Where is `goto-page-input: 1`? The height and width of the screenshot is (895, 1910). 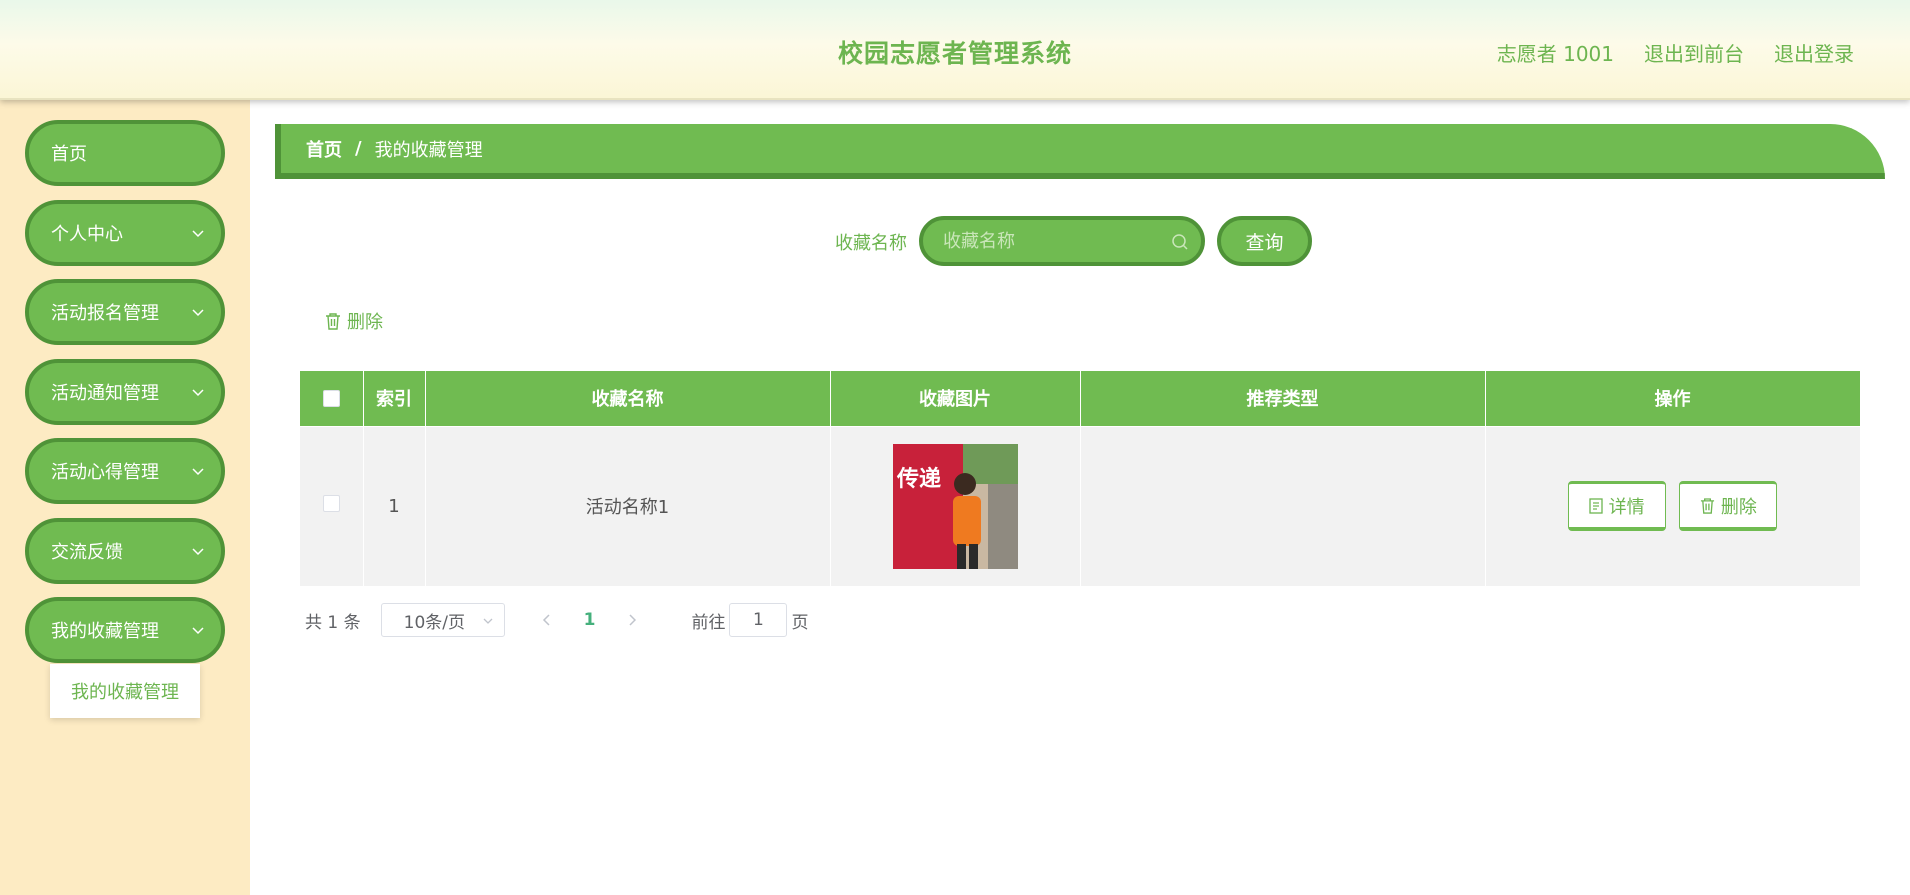 goto-page-input: 1 is located at coordinates (758, 620).